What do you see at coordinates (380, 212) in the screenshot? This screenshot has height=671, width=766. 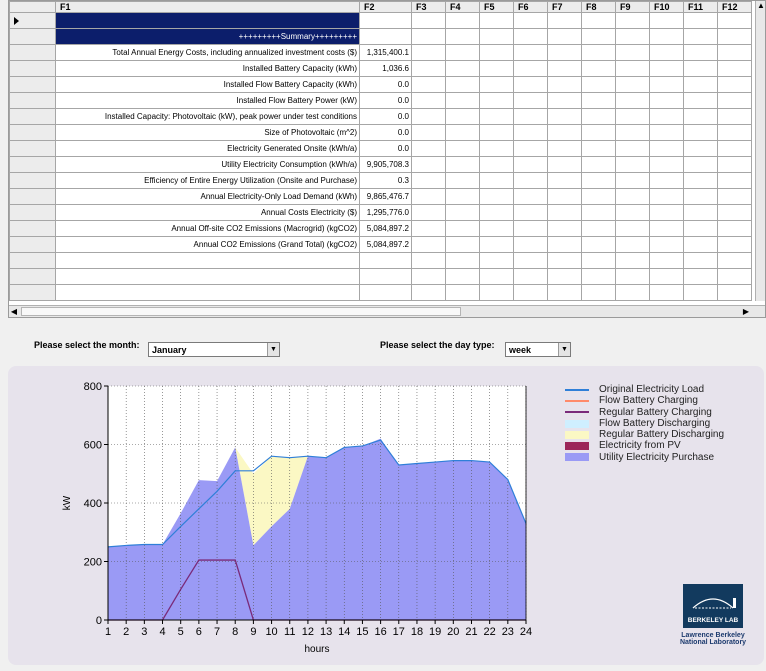 I see `table-row: Annual Costs Electricity ($) 1,295,776.0` at bounding box center [380, 212].